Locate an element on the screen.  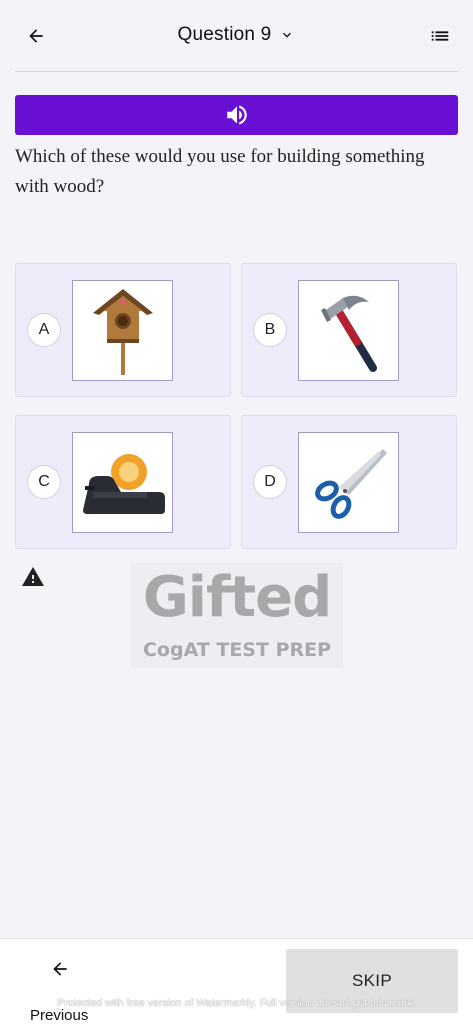
option-a: A is located at coordinates (123, 330).